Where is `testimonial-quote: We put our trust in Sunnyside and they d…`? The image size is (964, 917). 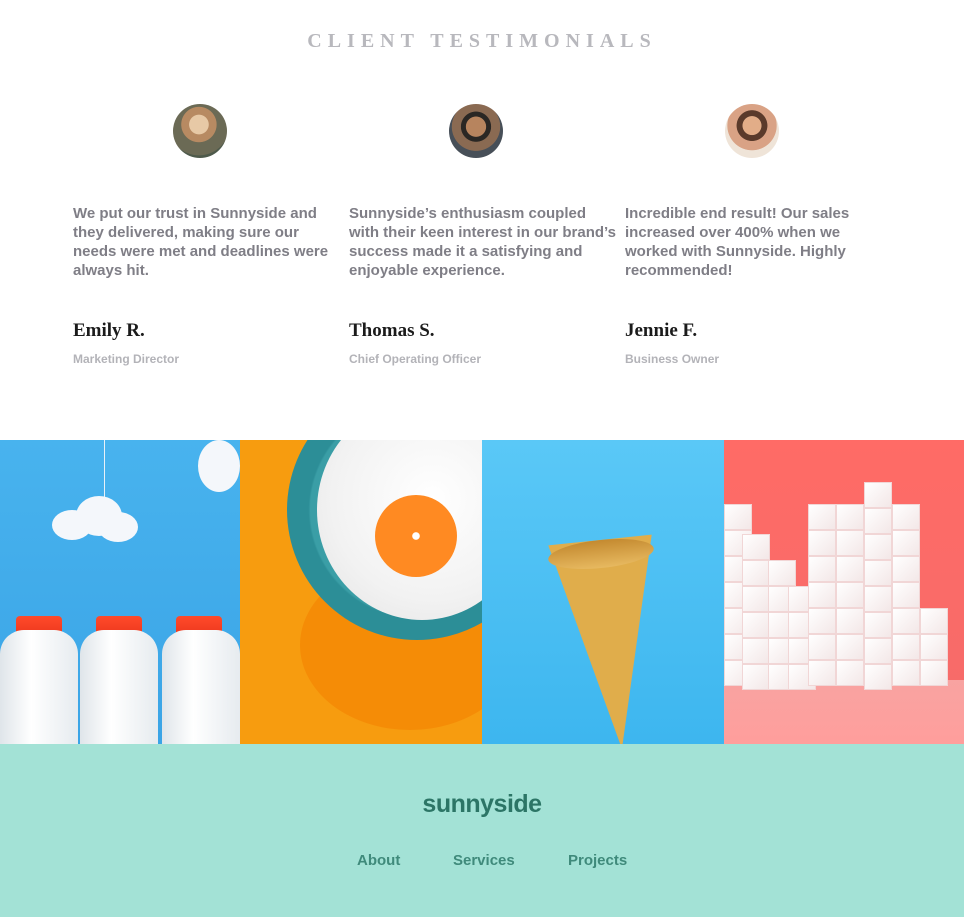 testimonial-quote: We put our trust in Sunnyside and they d… is located at coordinates (201, 242).